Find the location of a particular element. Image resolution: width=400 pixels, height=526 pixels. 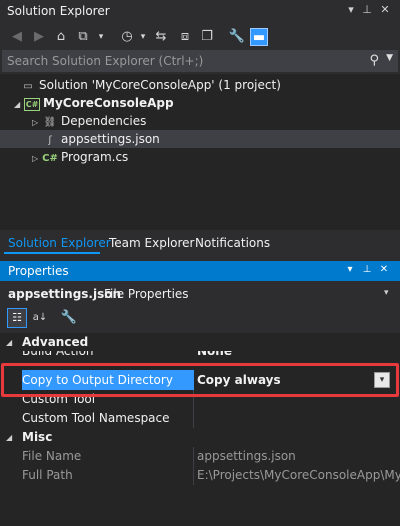

preview-selected-icon: ▬ is located at coordinates (259, 37).